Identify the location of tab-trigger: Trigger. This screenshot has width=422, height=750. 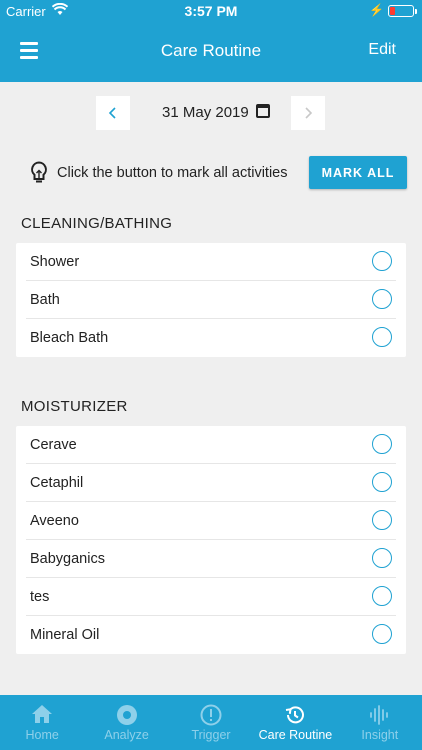
(211, 722).